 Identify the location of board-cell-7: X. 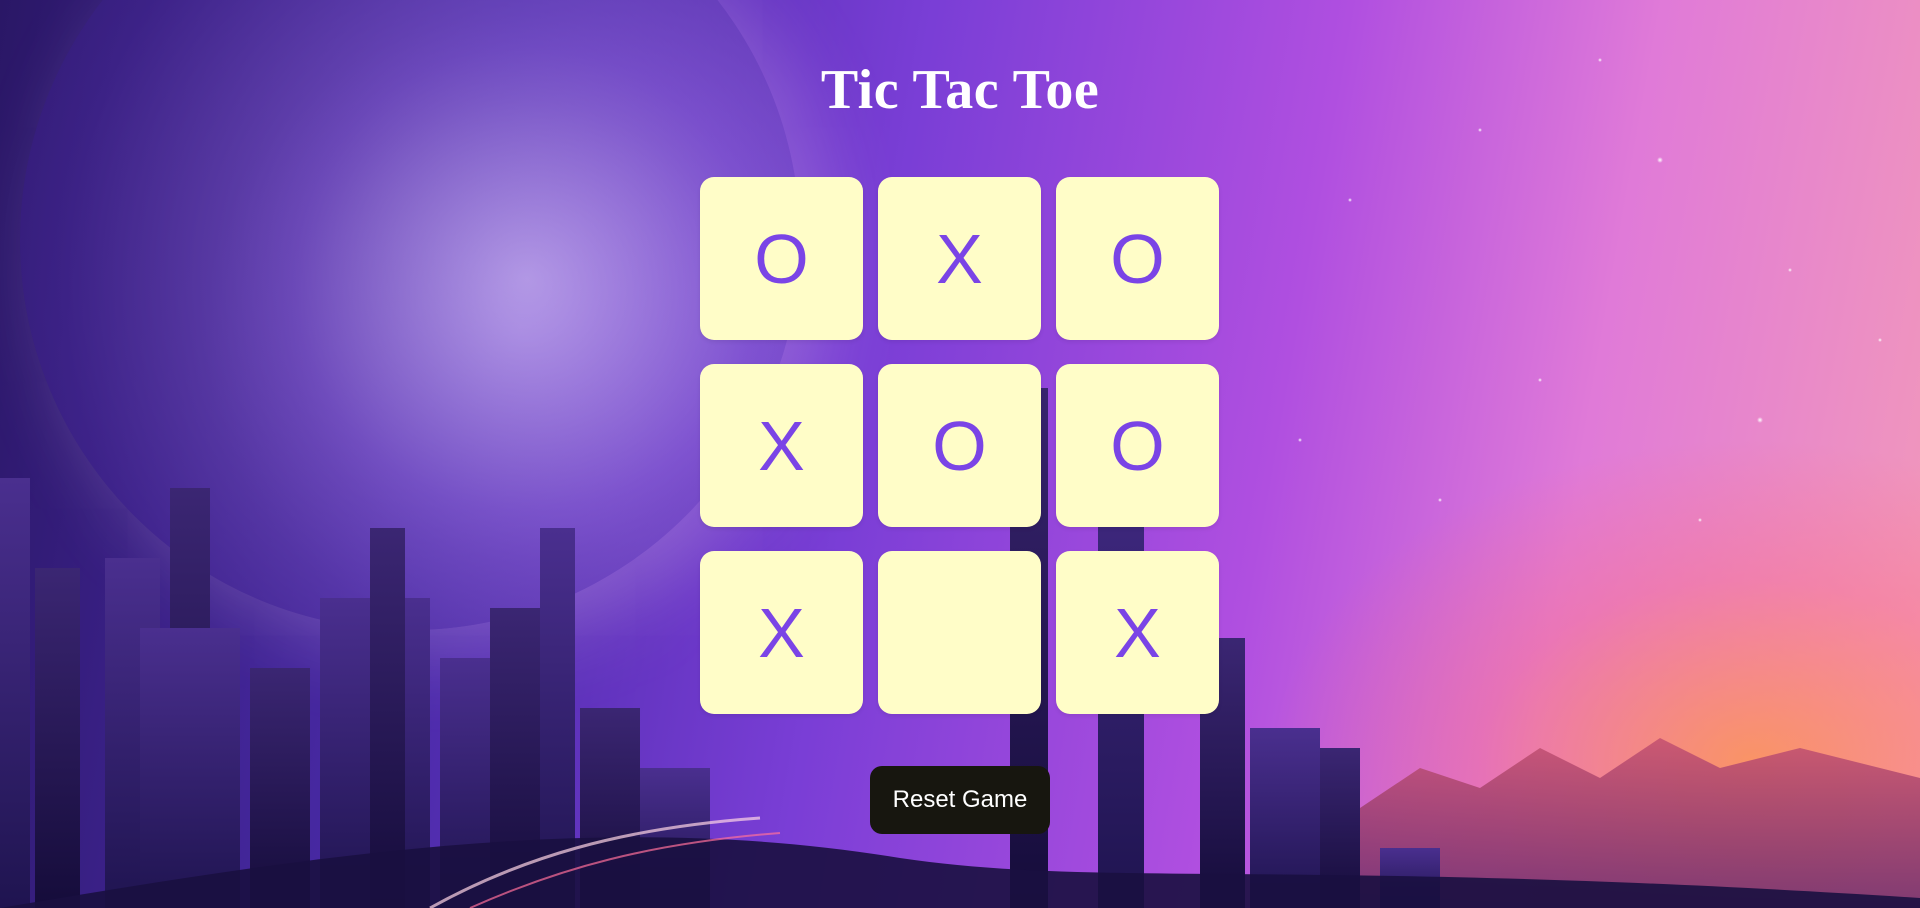
(781, 632).